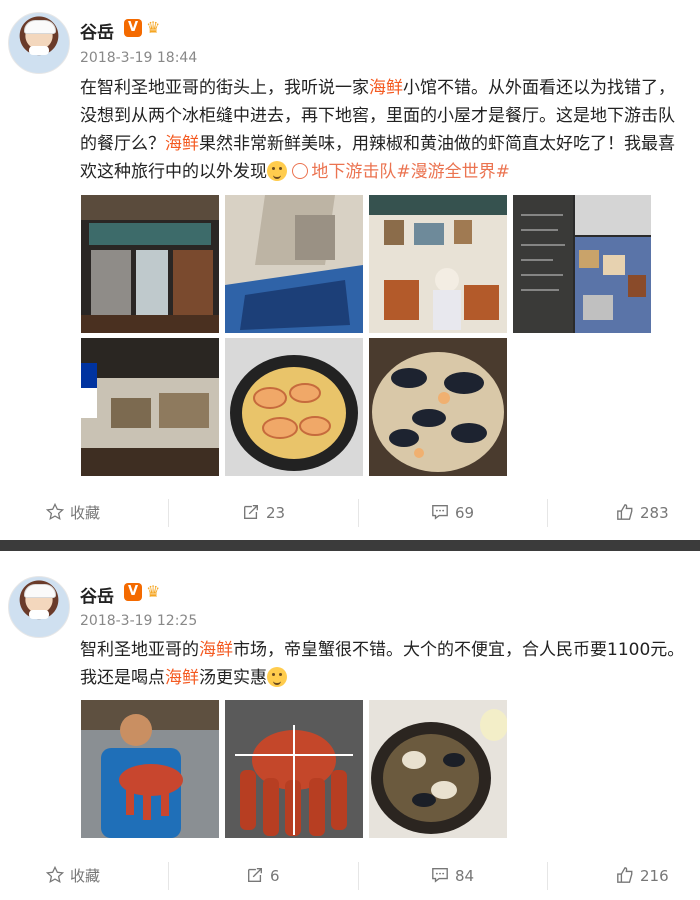  What do you see at coordinates (350, 513) in the screenshot?
I see `post-actions: 收藏 23 69 283` at bounding box center [350, 513].